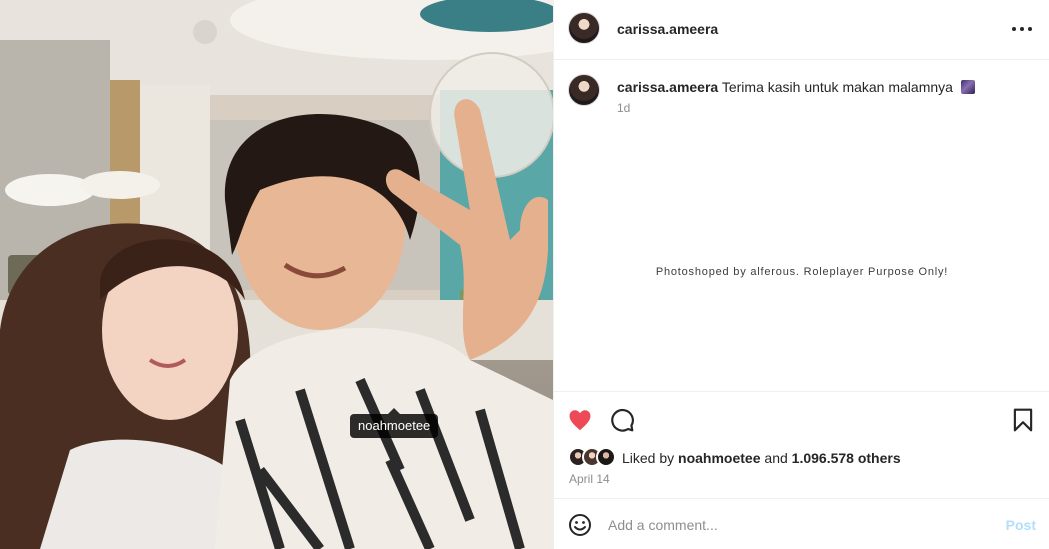 The height and width of the screenshot is (549, 1049). I want to click on heart-filled-icon, so click(580, 420).